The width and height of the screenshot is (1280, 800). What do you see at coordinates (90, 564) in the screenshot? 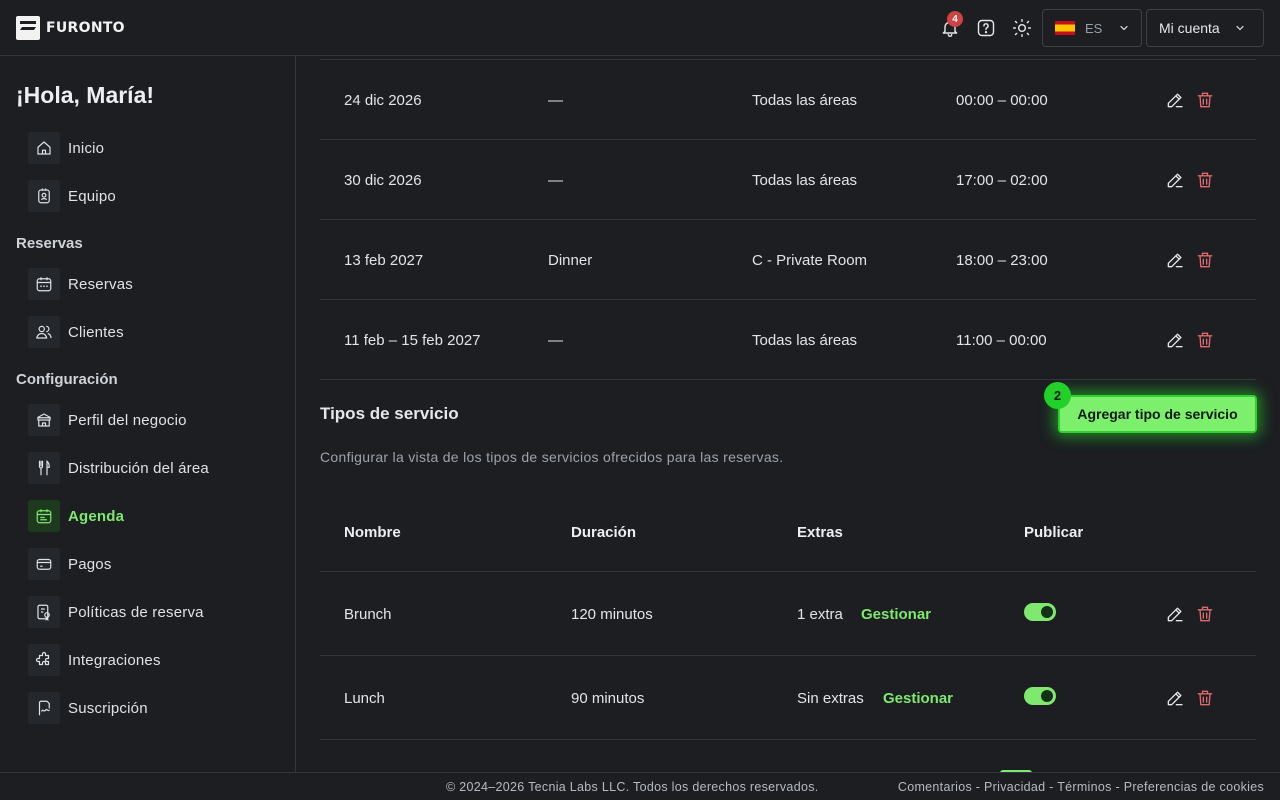
I see `sidebar-item-label: Pagos` at bounding box center [90, 564].